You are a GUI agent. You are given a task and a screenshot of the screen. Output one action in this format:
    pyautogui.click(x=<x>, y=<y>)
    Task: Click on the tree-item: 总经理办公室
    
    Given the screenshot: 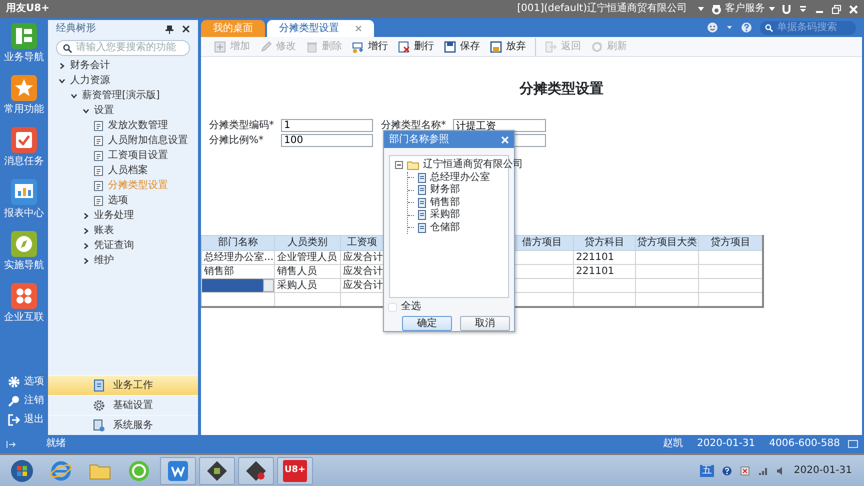 What is the action you would take?
    pyautogui.click(x=460, y=178)
    